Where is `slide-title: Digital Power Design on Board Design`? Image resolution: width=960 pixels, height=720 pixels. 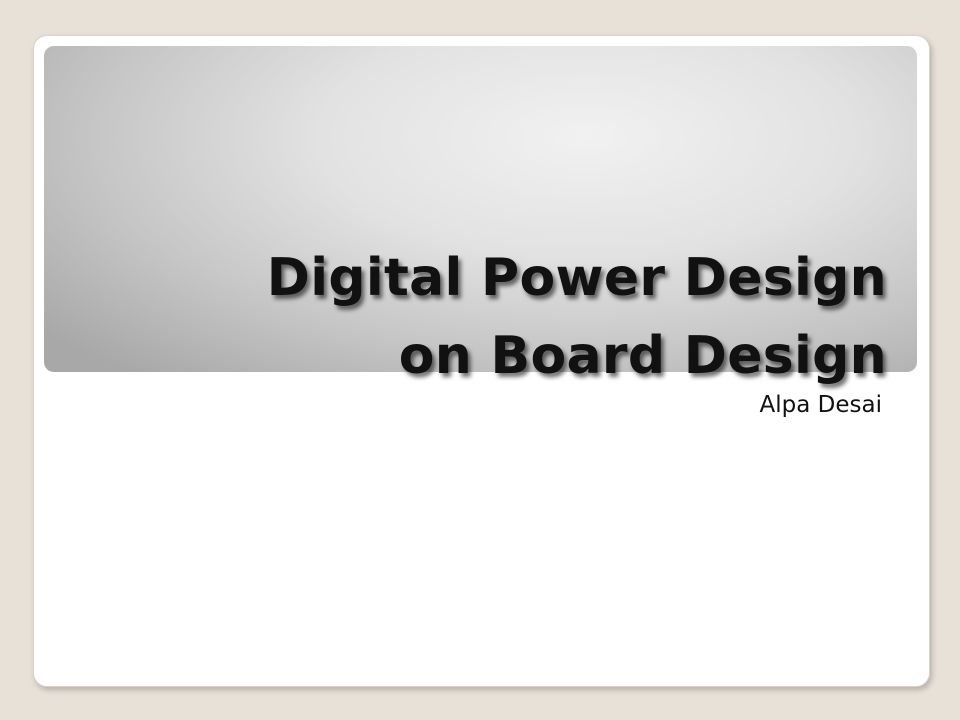 slide-title: Digital Power Design on Board Design is located at coordinates (577, 317).